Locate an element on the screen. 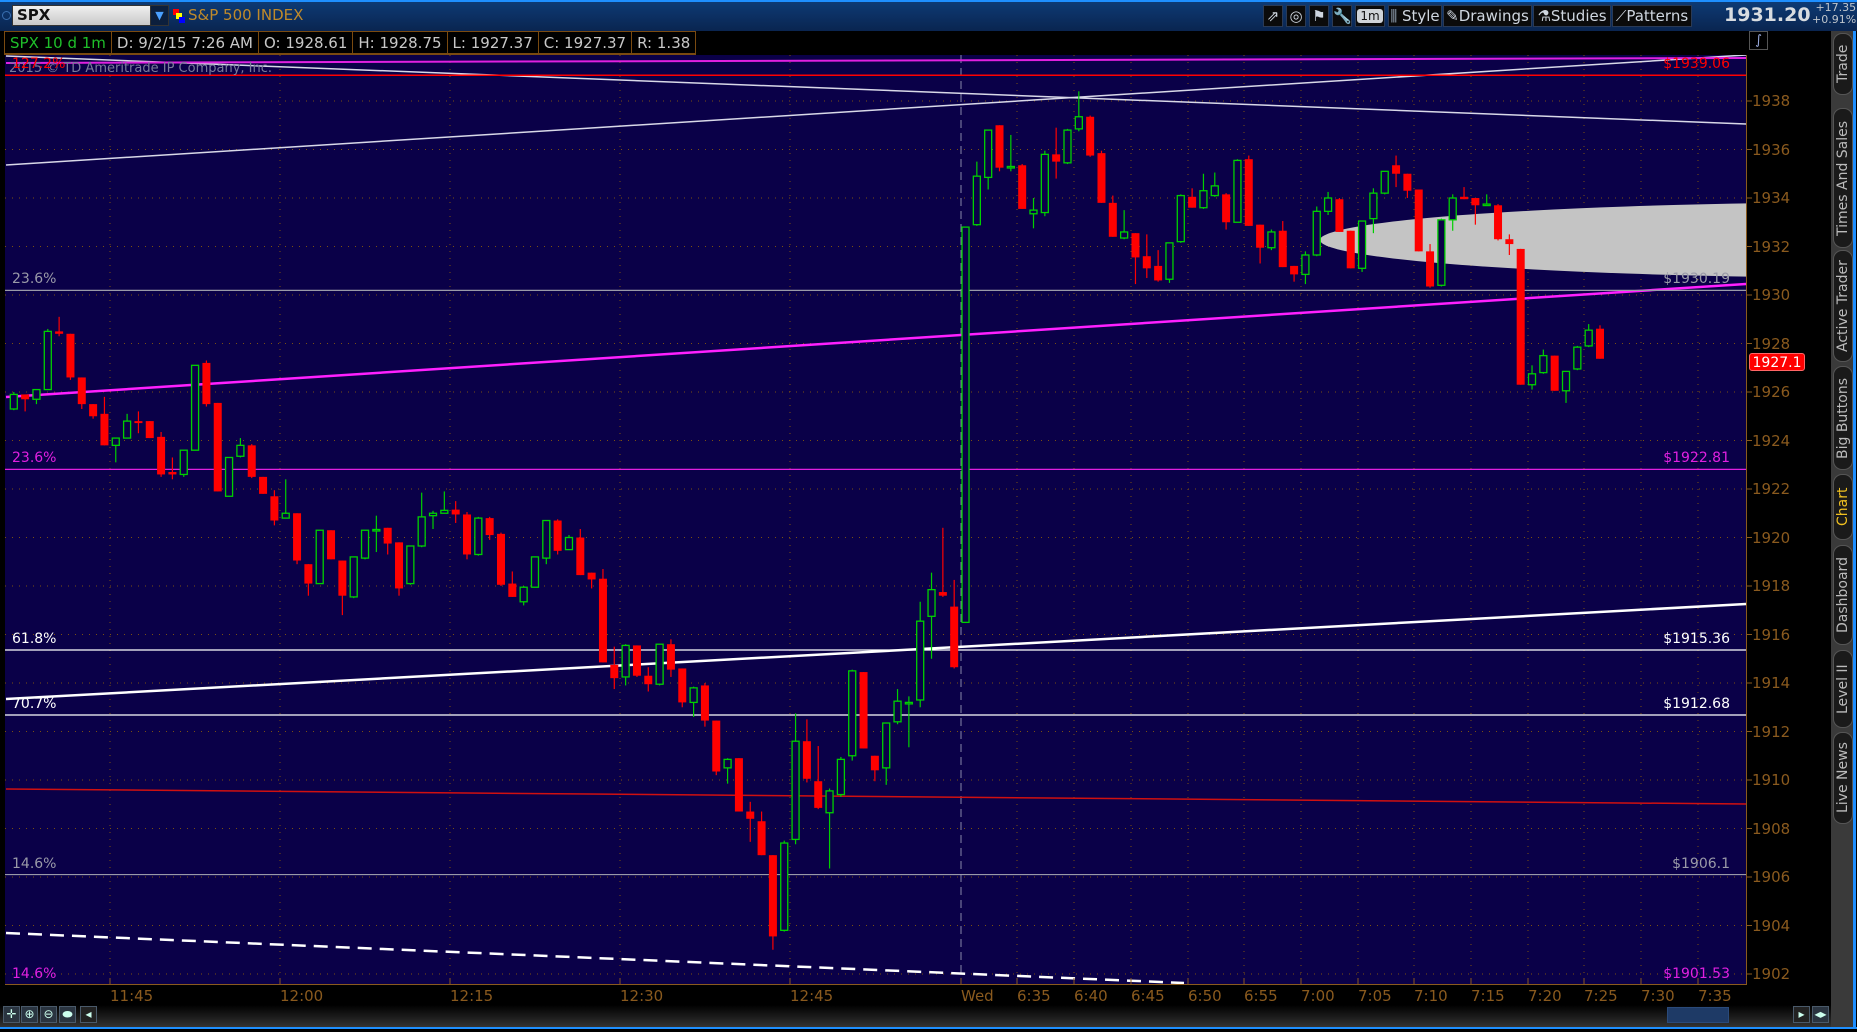  x-tick-label: 12:15 is located at coordinates (472, 996).